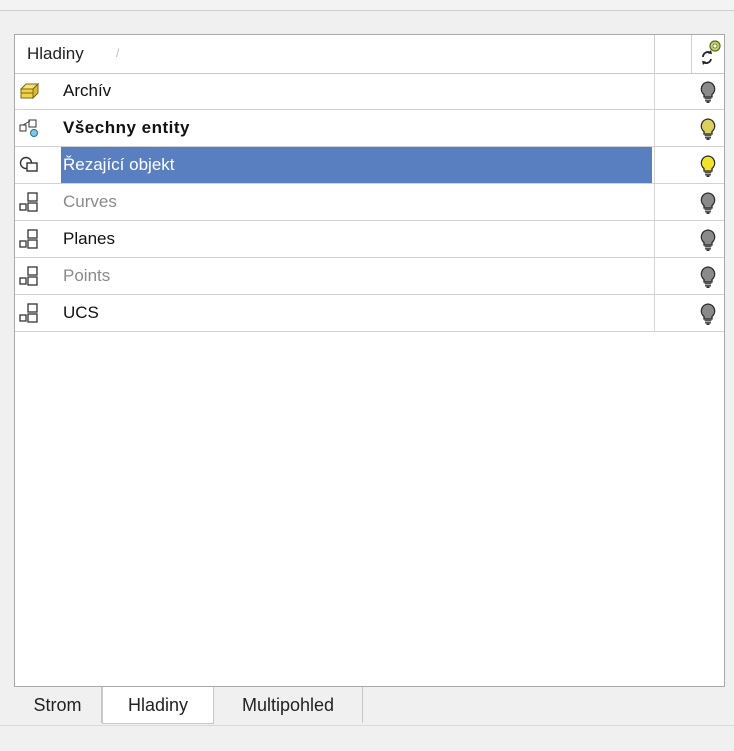 Image resolution: width=734 pixels, height=751 pixels. Describe the element at coordinates (87, 91) in the screenshot. I see `layer-name: Archív` at that location.